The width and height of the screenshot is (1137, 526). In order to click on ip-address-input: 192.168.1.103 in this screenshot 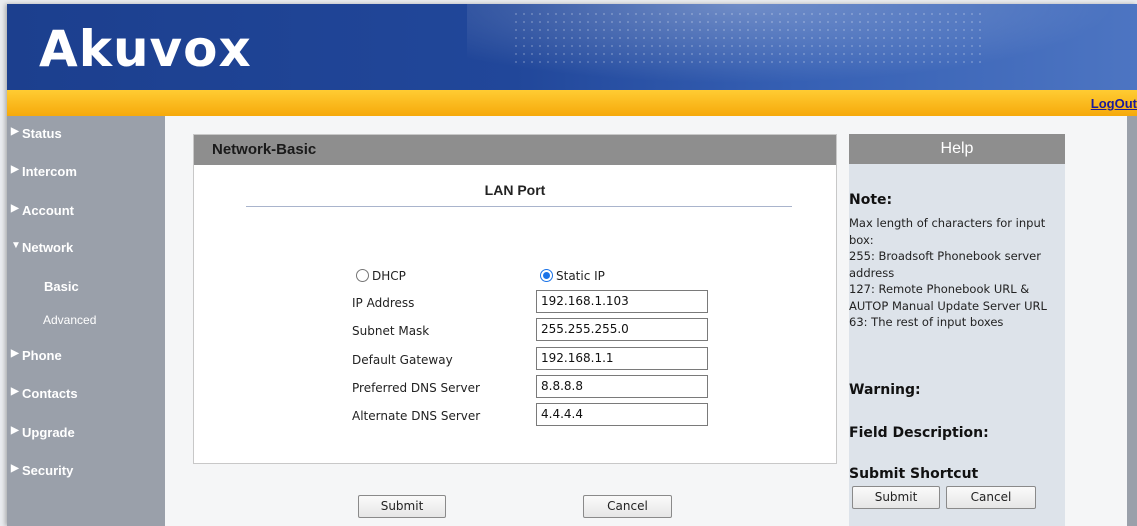, I will do `click(622, 301)`.